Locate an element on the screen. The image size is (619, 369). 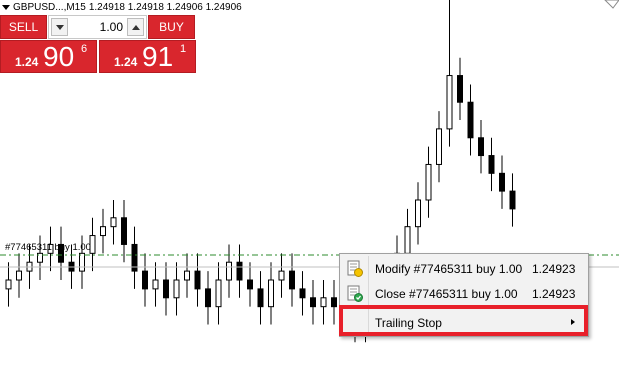
chevron-right-icon is located at coordinates (573, 322).